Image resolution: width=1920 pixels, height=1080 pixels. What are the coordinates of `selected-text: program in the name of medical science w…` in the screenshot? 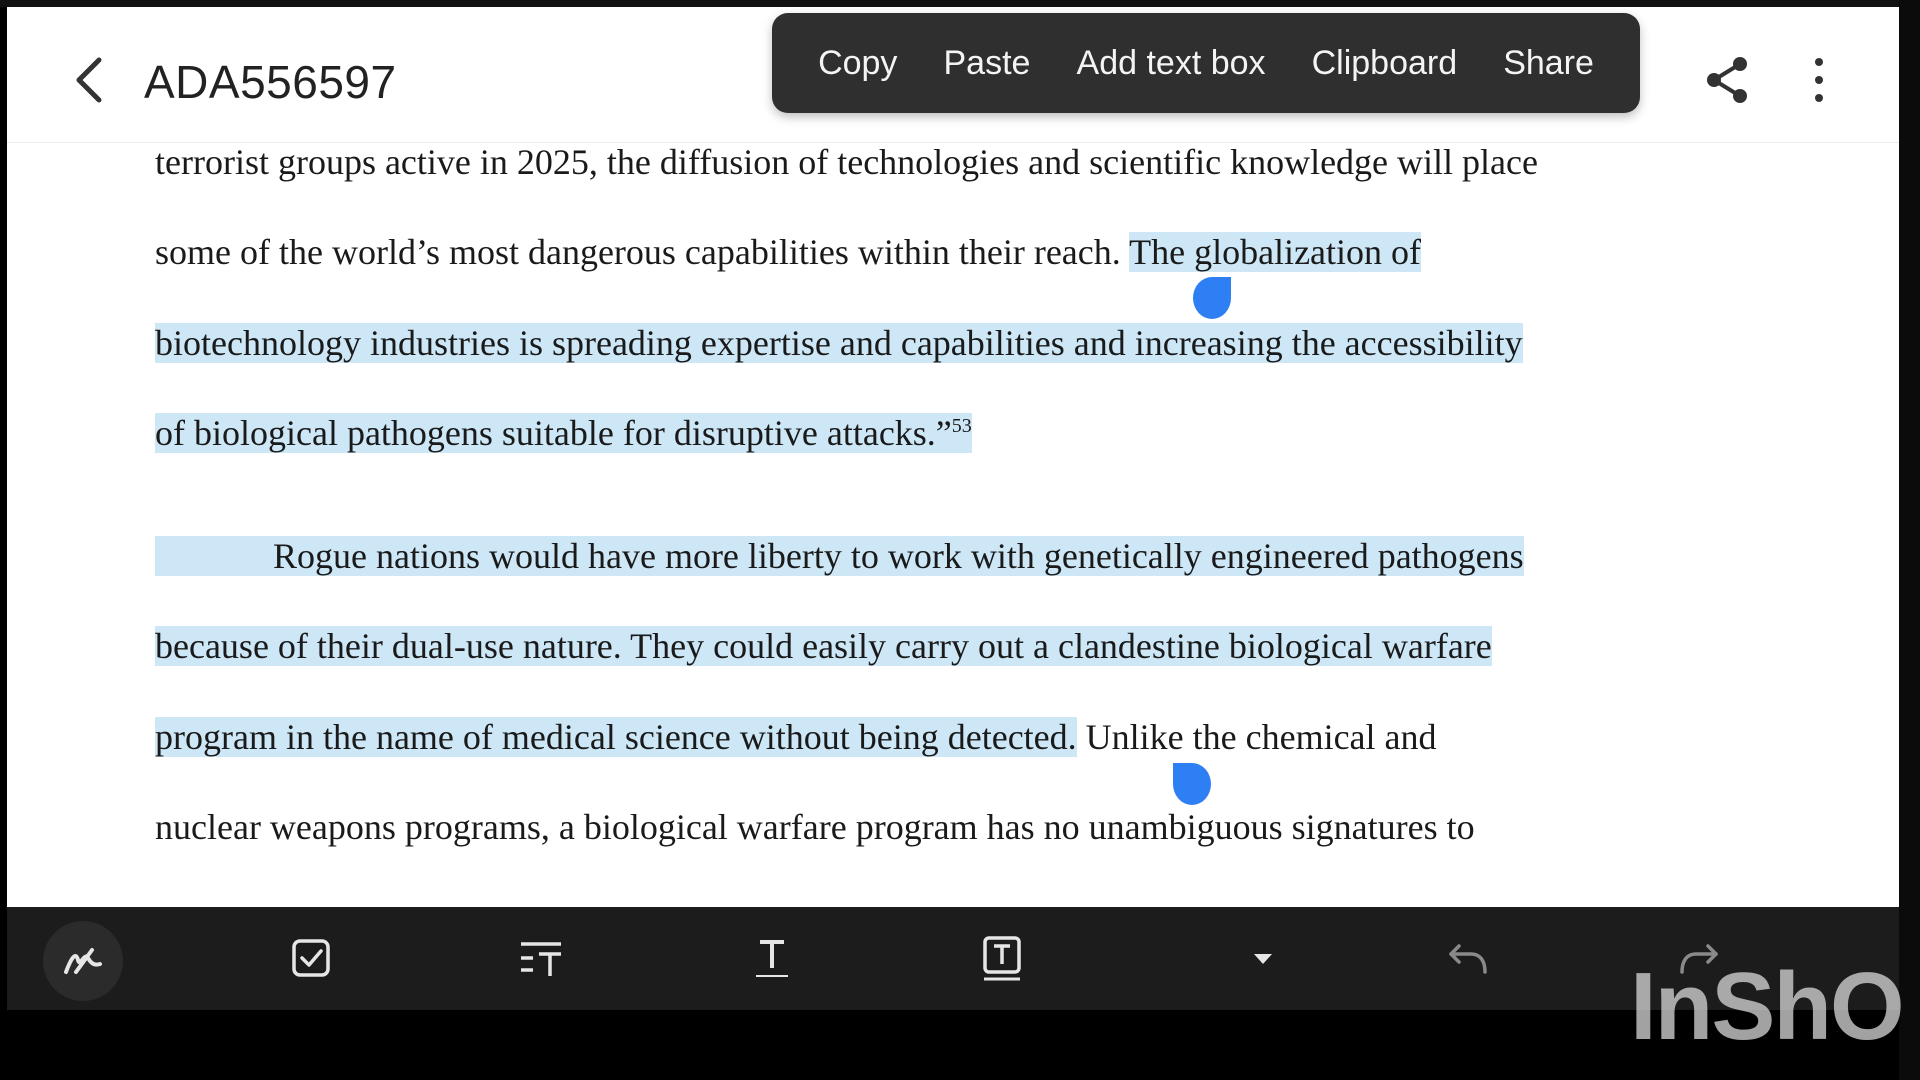 It's located at (616, 737).